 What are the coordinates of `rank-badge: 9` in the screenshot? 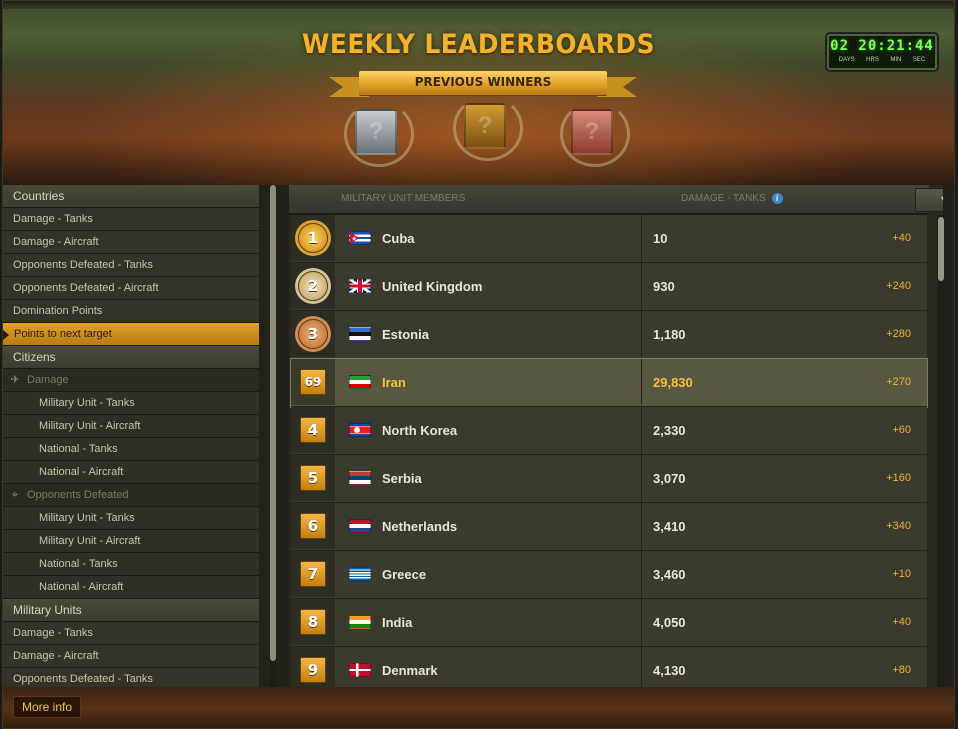 It's located at (313, 670).